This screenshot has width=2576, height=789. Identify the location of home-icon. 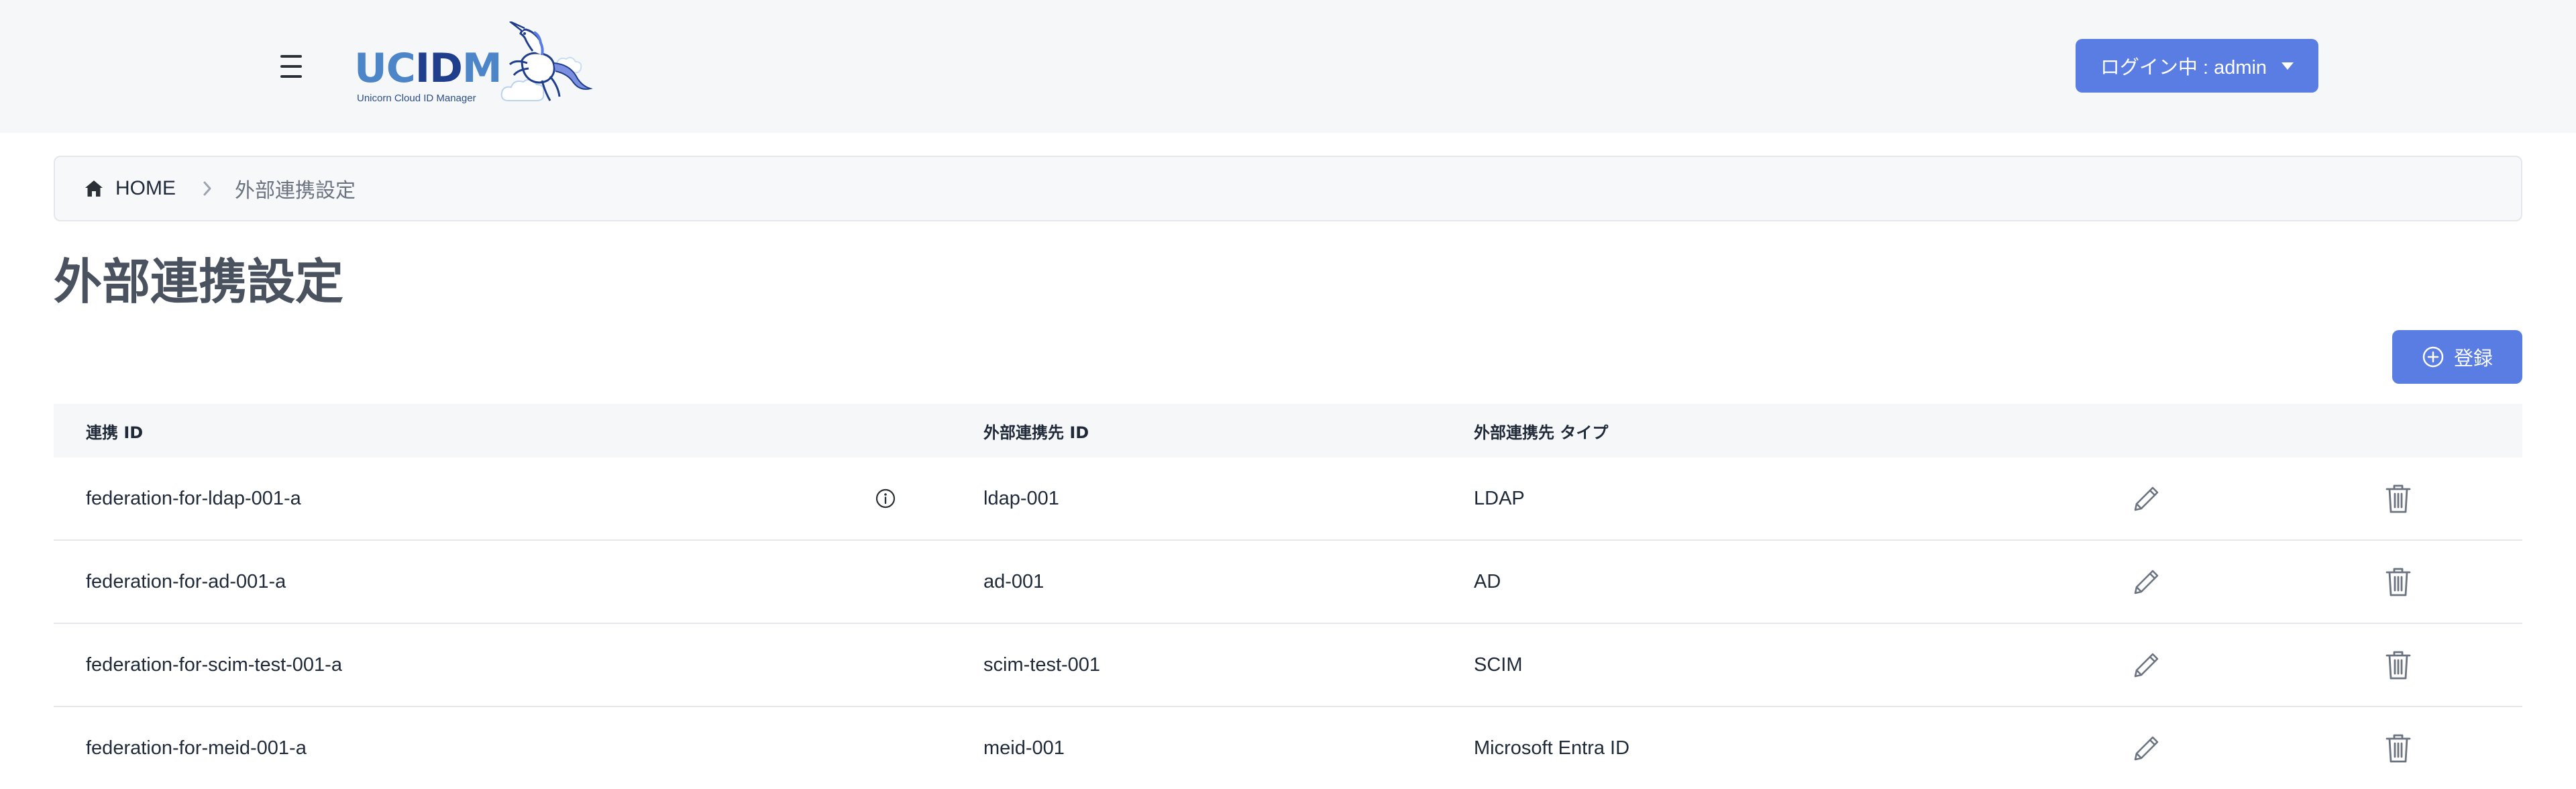
(94, 189).